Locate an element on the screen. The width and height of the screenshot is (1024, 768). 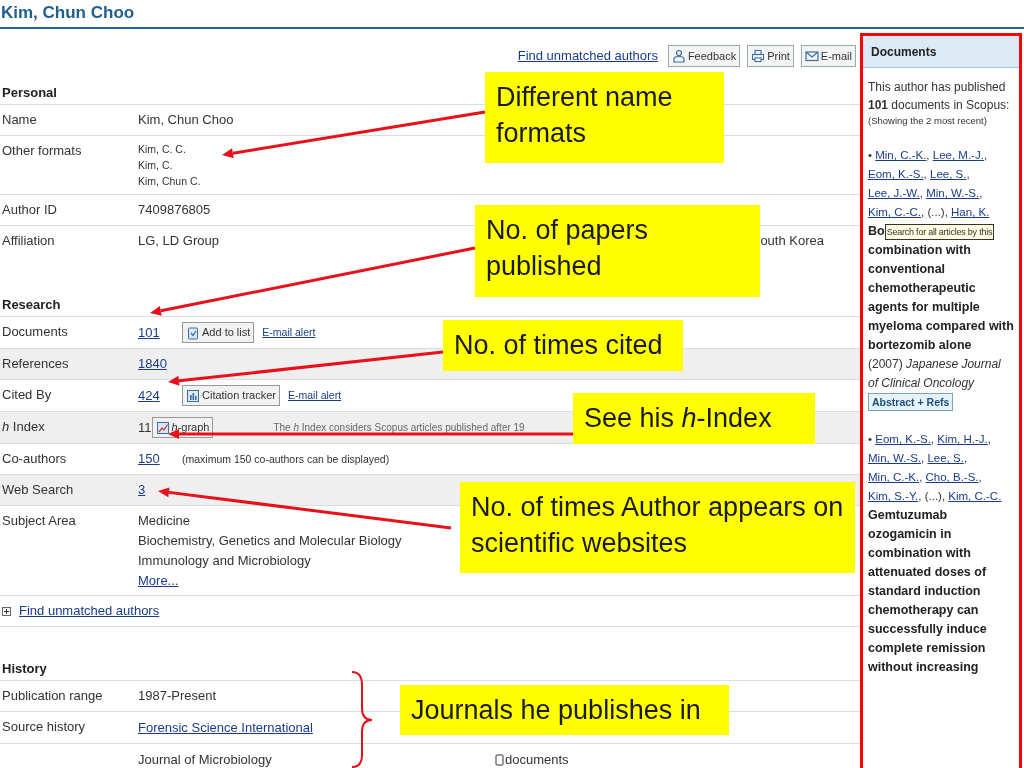
author-link: Cho, B.-S. is located at coordinates (952, 477).